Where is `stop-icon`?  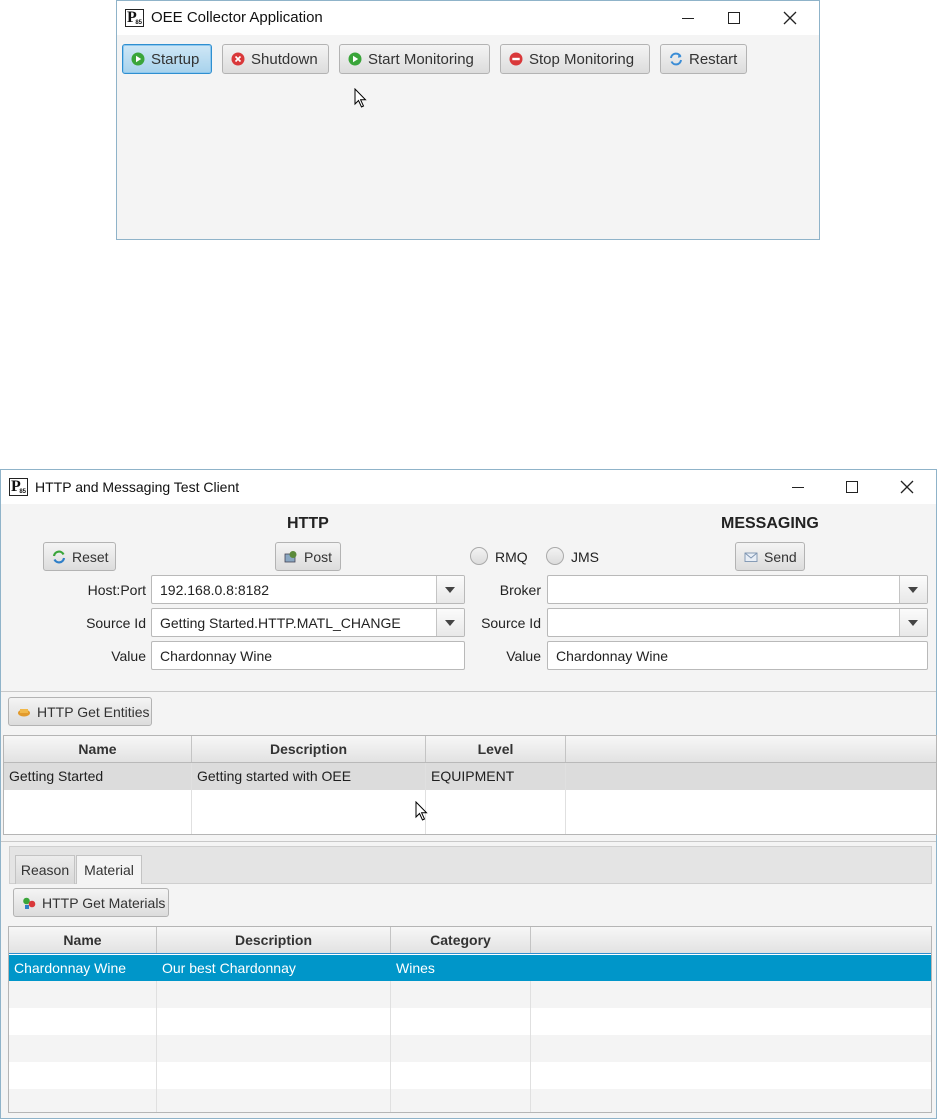 stop-icon is located at coordinates (516, 59).